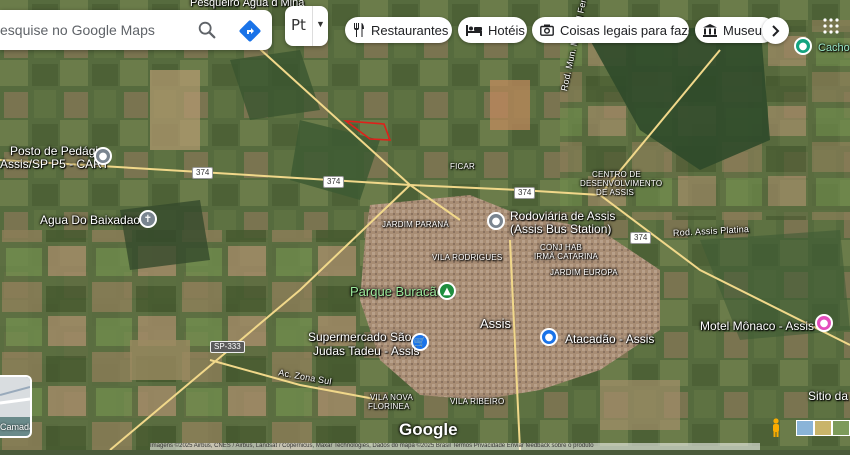 This screenshot has height=455, width=850. I want to click on layers-button: Camadas, so click(16, 406).